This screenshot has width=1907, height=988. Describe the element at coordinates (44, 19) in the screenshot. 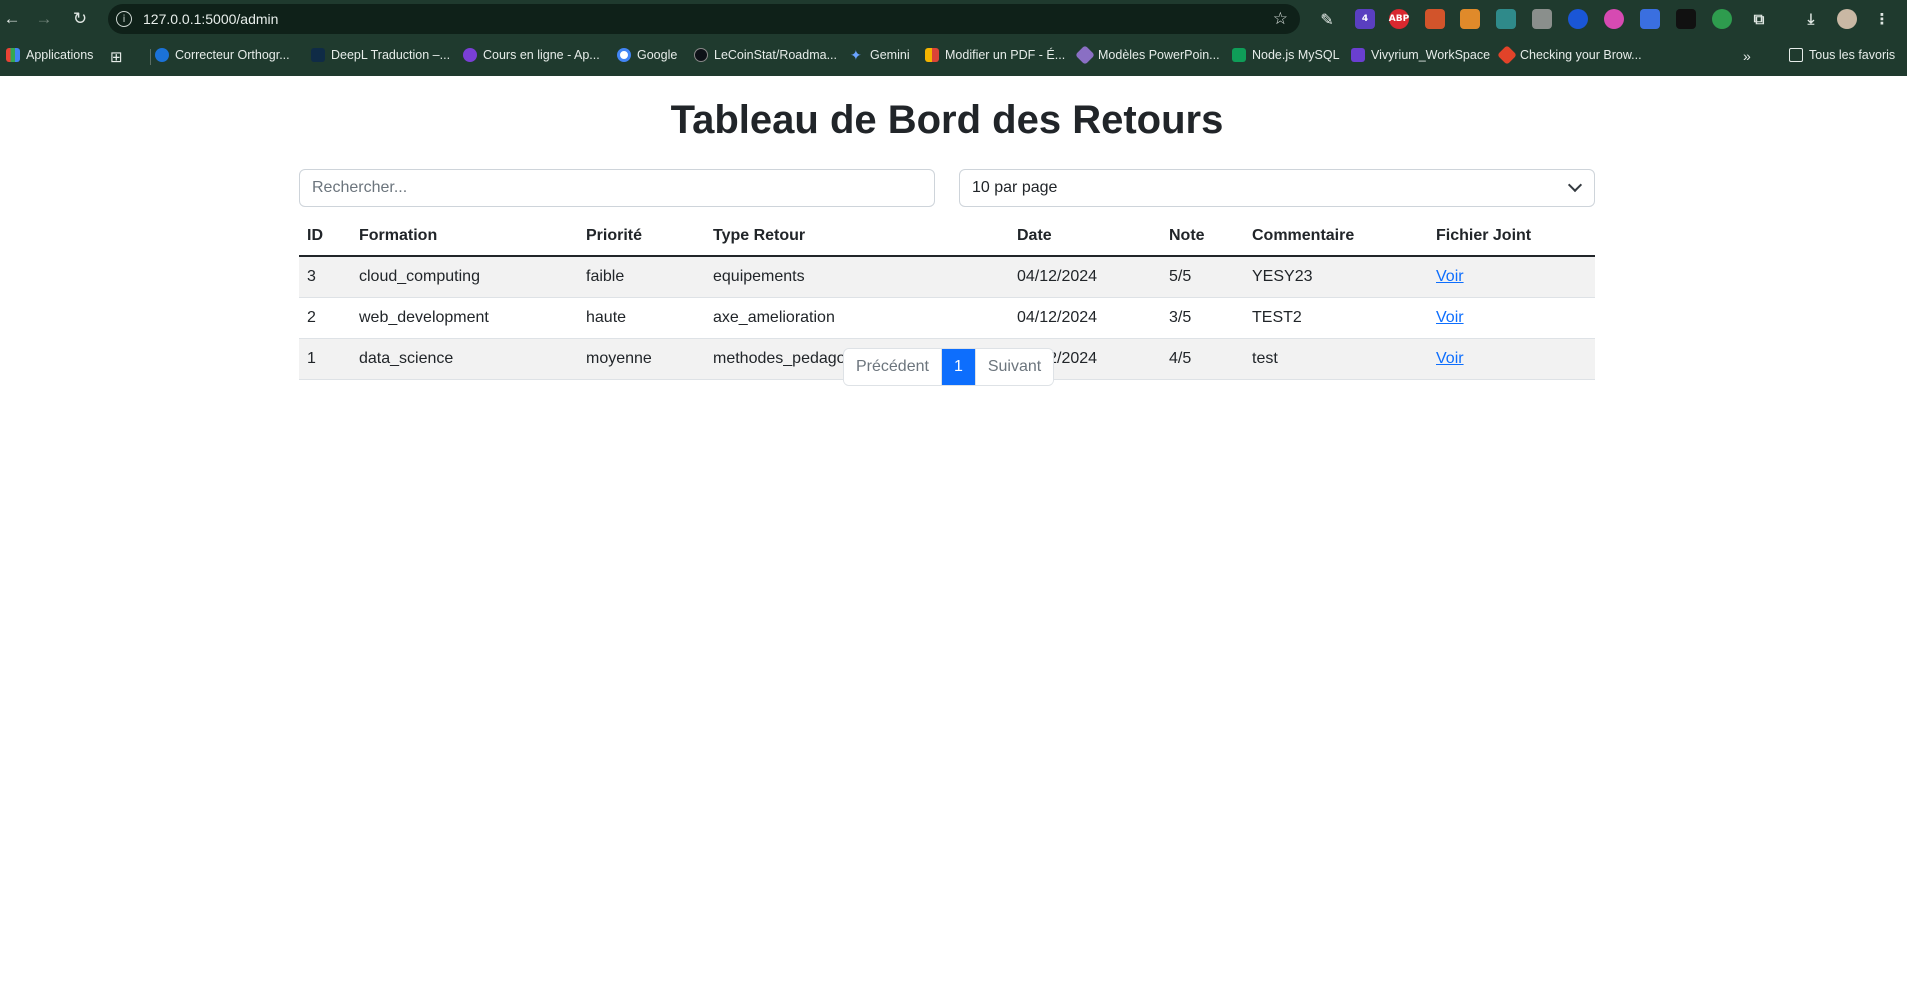

I see `forward-icon: →` at that location.